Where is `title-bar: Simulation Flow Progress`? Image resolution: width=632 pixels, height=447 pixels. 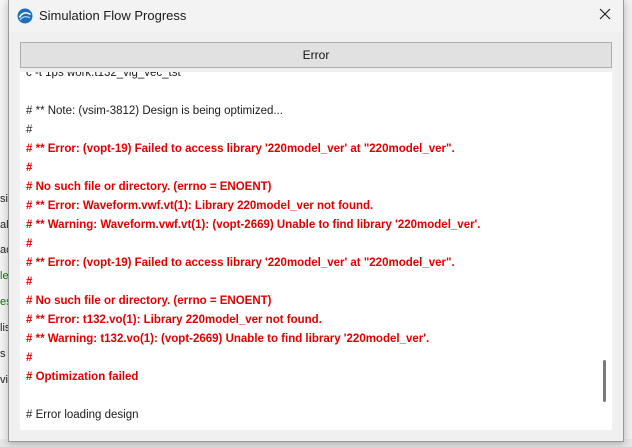
title-bar: Simulation Flow Progress is located at coordinates (316, 16).